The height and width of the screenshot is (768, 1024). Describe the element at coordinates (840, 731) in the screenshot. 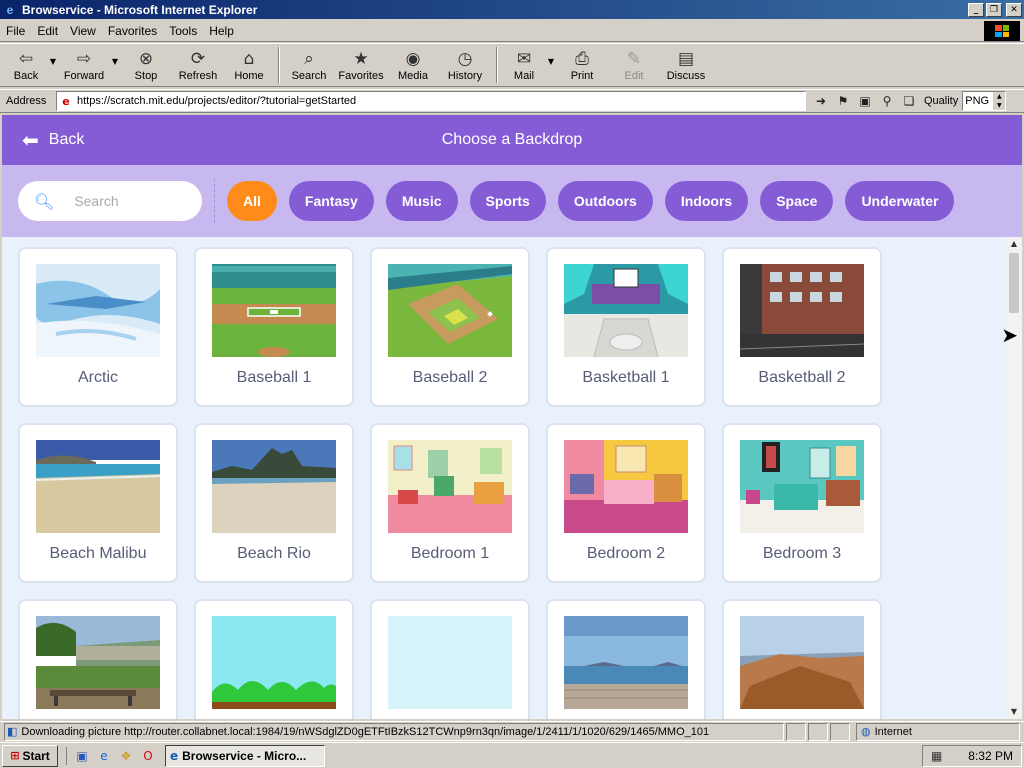

I see `status-cell` at that location.